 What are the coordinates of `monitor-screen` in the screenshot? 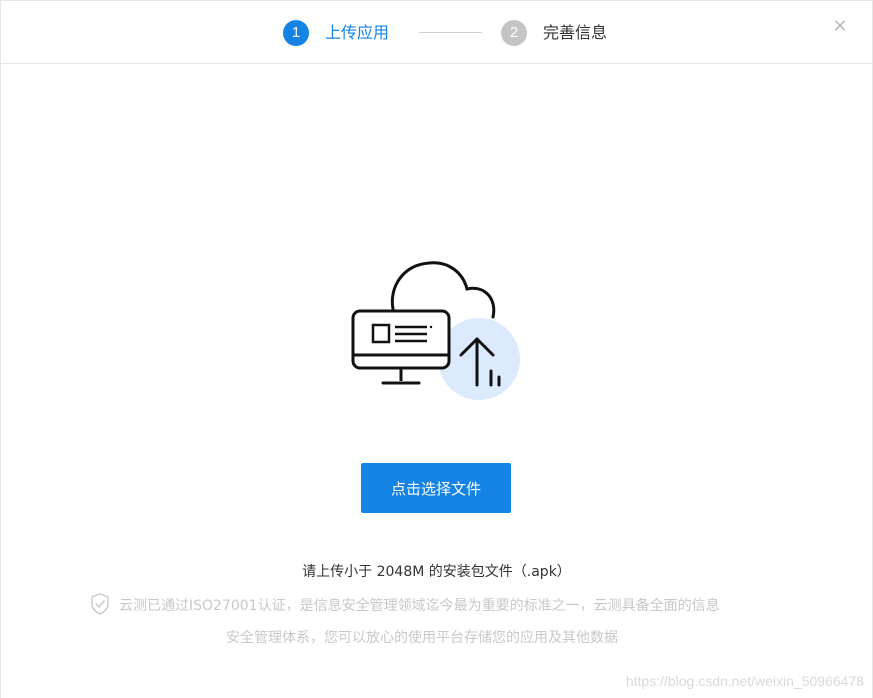 It's located at (401, 339).